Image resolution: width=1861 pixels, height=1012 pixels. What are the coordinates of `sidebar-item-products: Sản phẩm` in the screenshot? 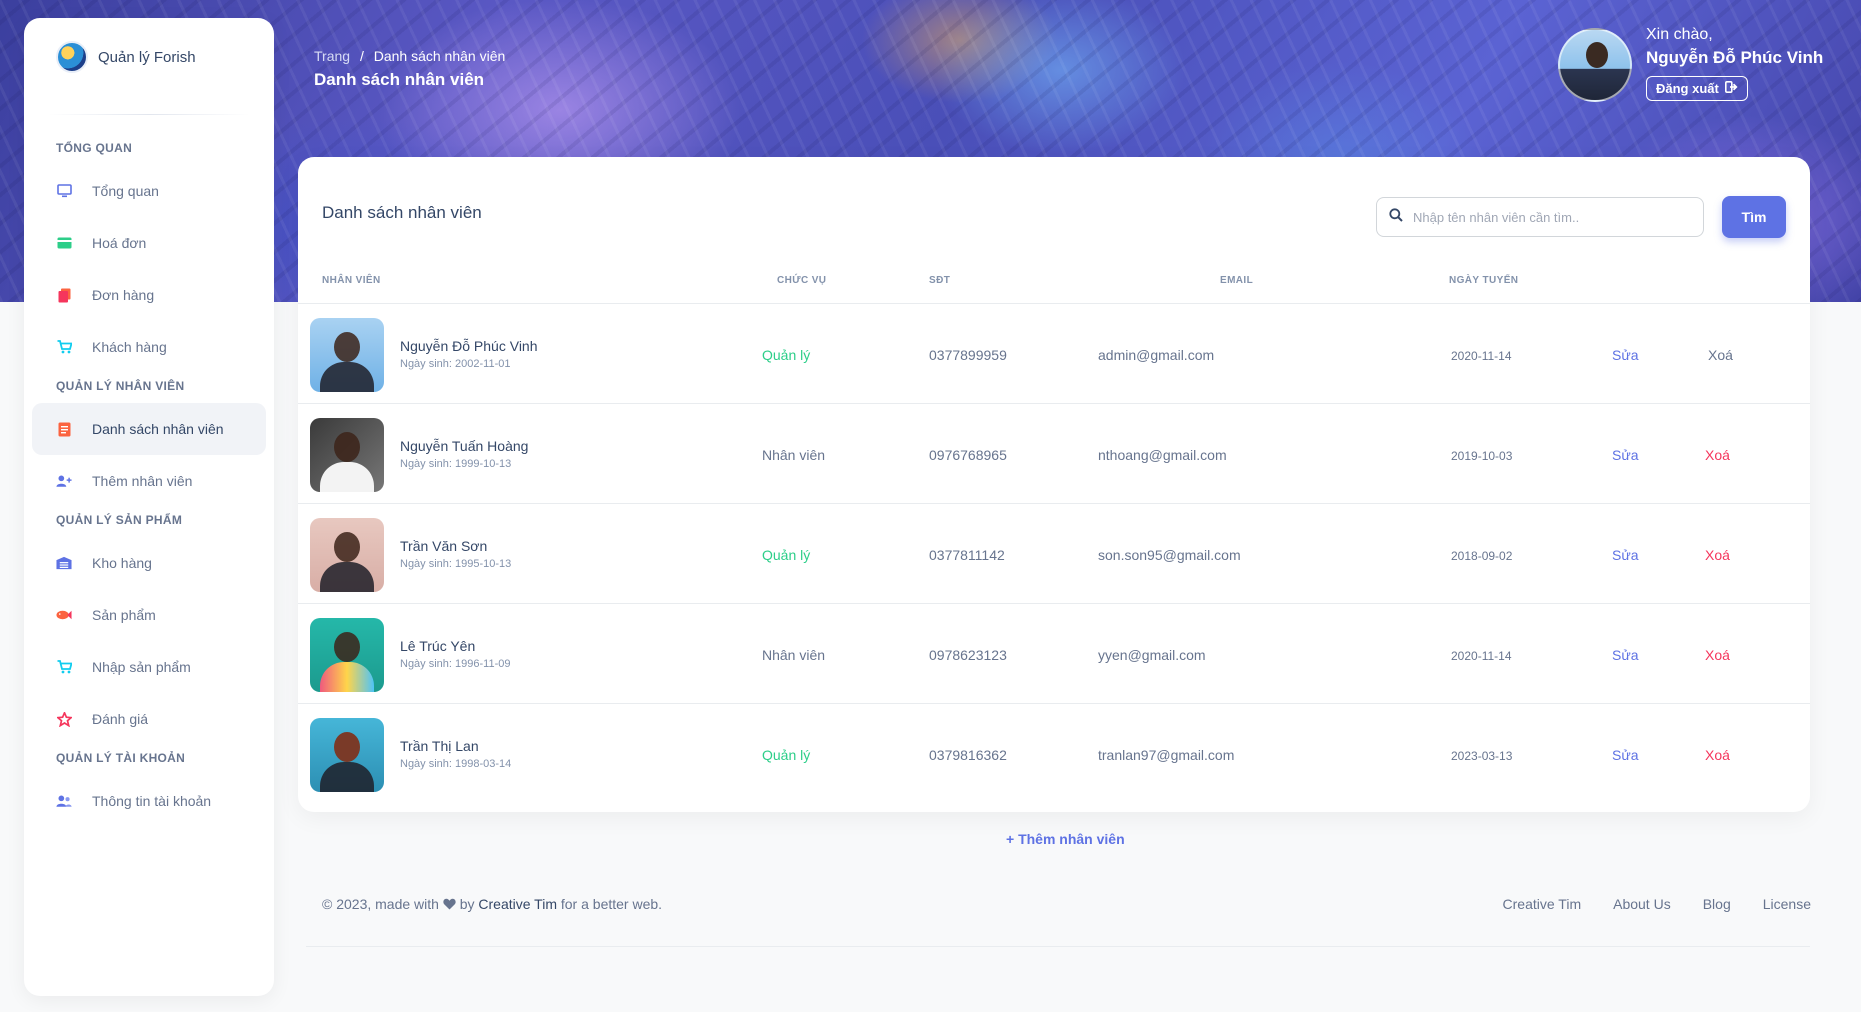 It's located at (149, 615).